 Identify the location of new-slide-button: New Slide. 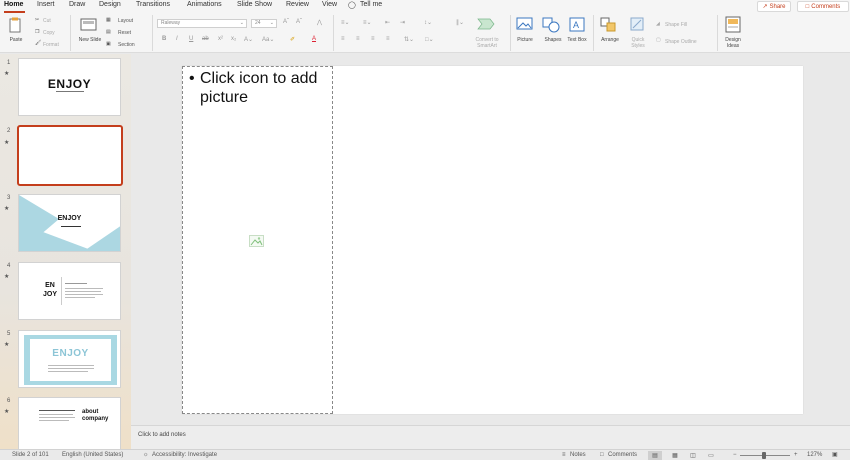
(90, 40).